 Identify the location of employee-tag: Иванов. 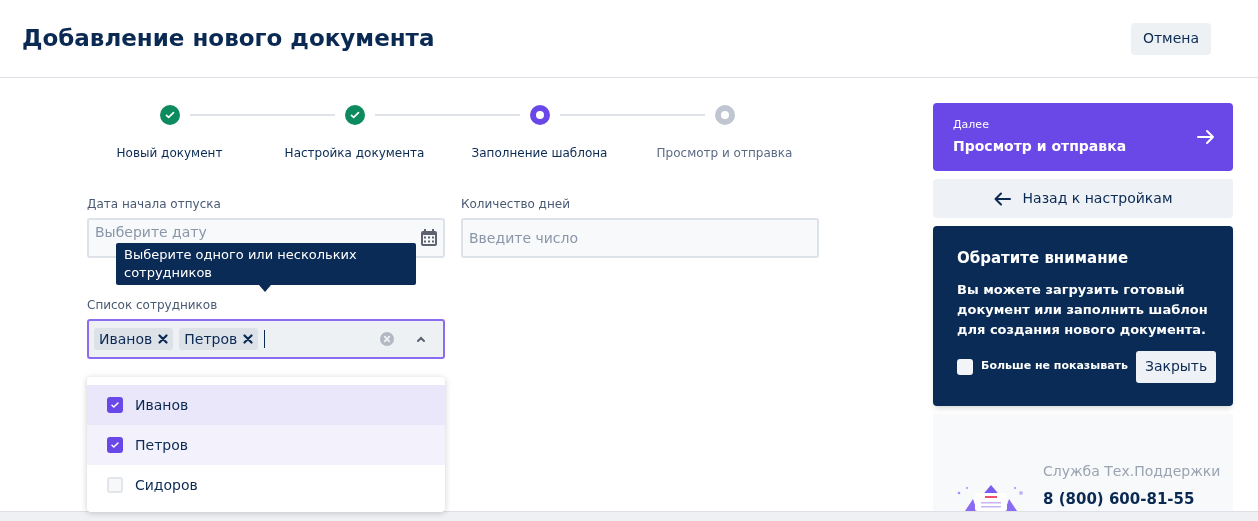
(134, 339).